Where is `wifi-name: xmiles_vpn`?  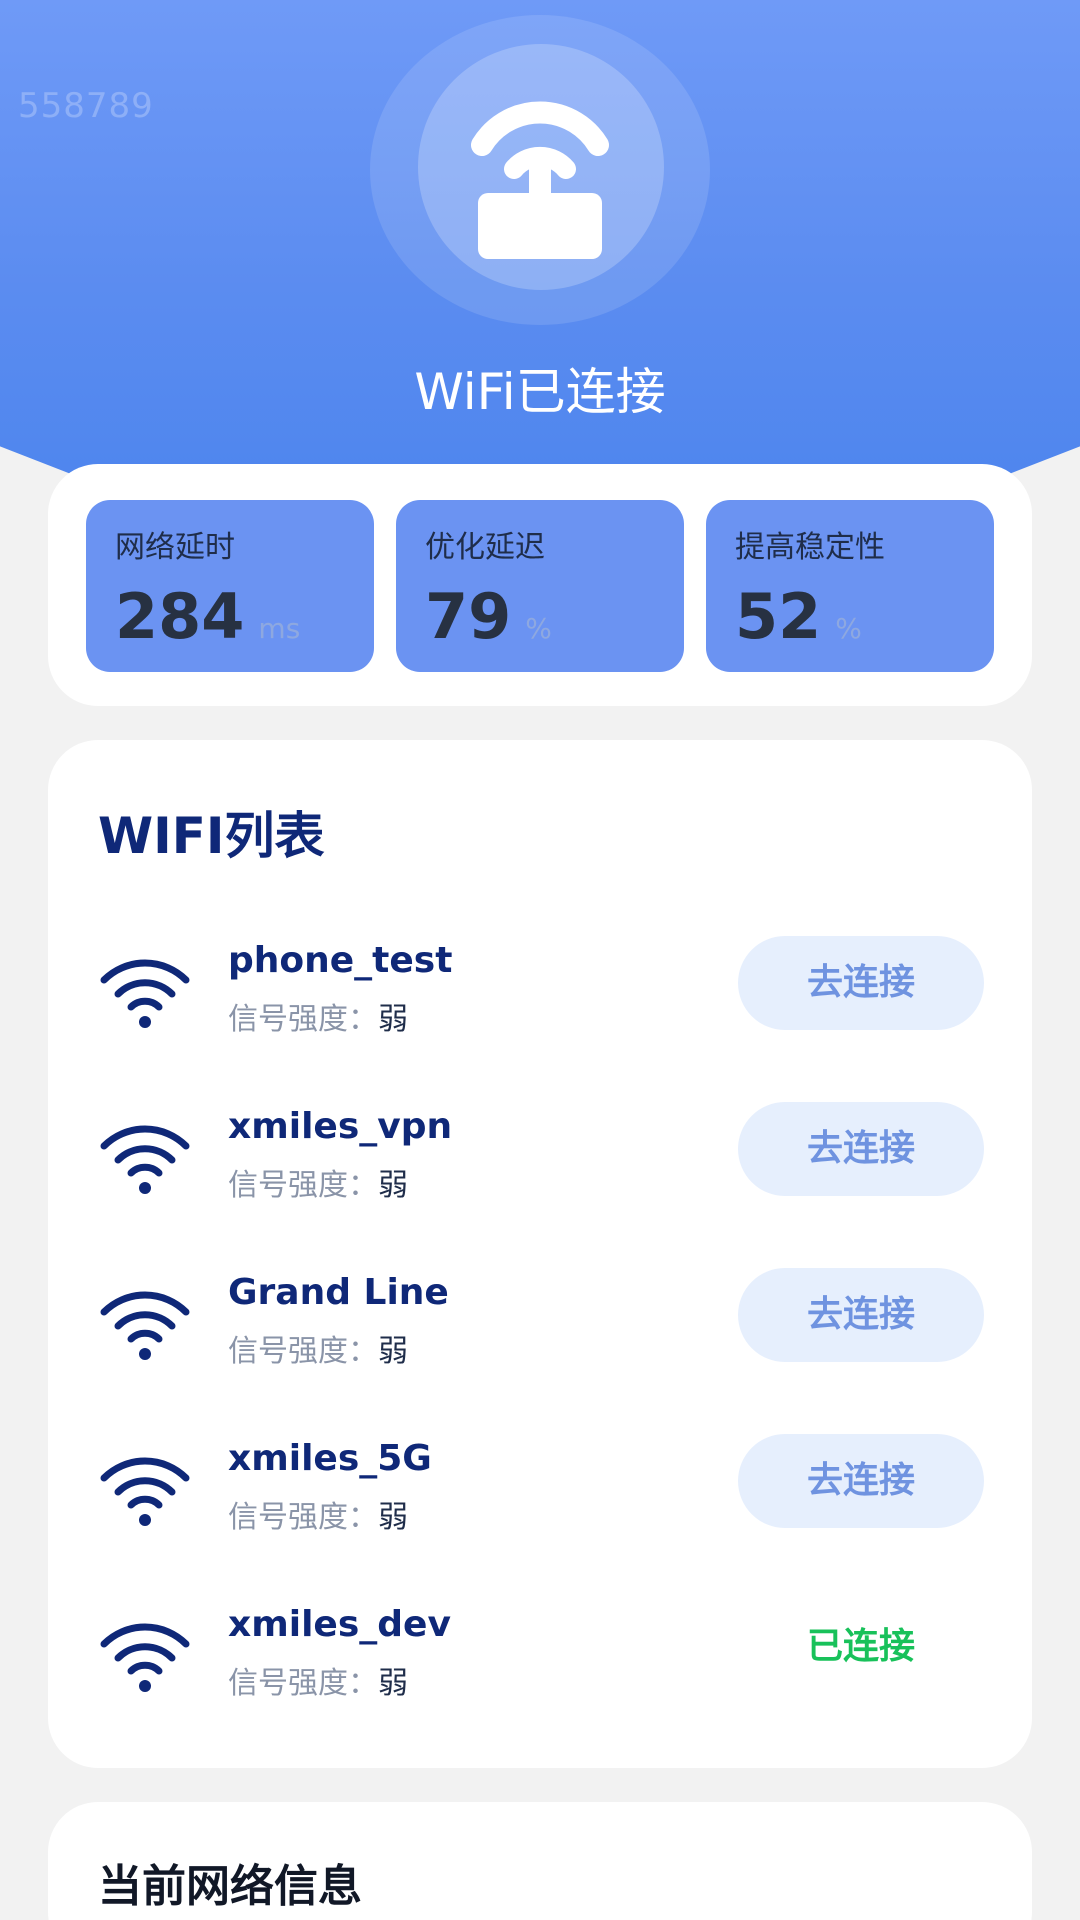
wifi-name: xmiles_vpn is located at coordinates (340, 1126).